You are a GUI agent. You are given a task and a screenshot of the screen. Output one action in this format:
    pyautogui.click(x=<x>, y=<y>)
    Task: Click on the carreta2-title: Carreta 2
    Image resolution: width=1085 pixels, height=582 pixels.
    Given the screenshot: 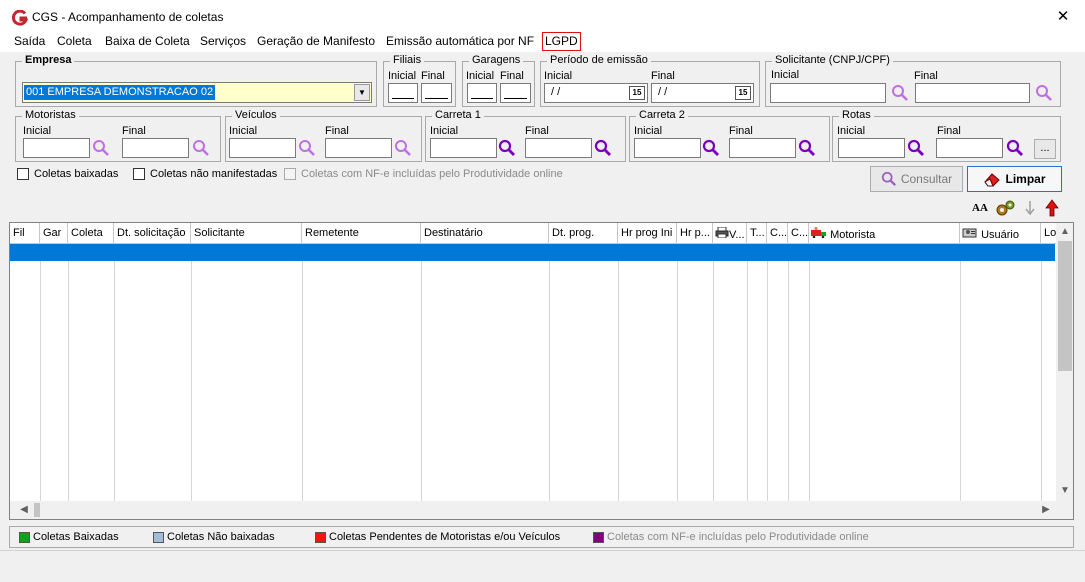 What is the action you would take?
    pyautogui.click(x=662, y=115)
    